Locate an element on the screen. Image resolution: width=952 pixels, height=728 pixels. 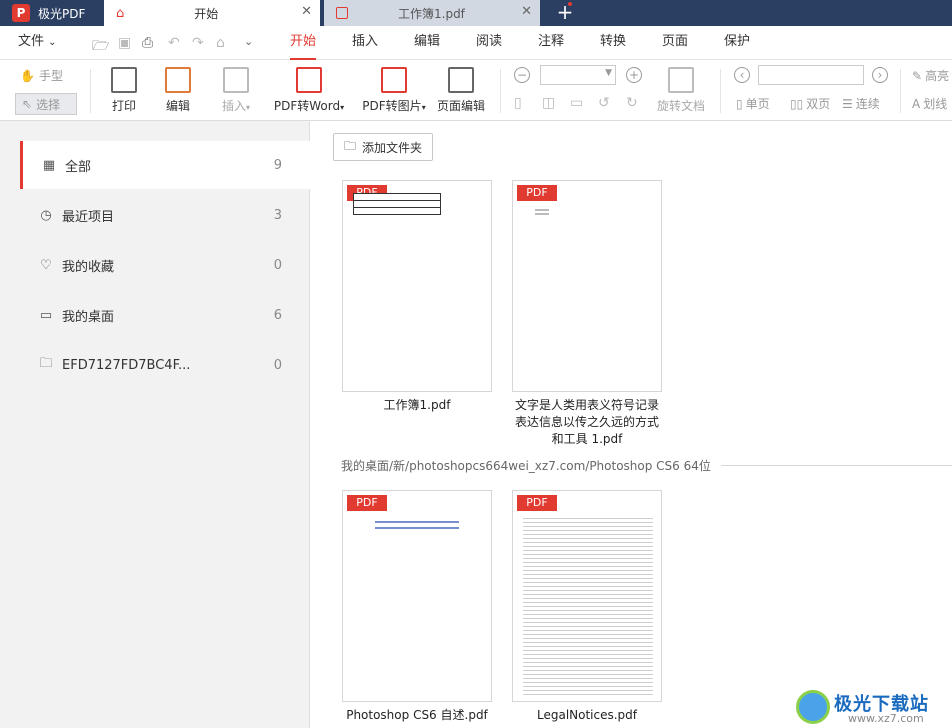
continuous-button: ☰ 连续 is located at coordinates (861, 103).